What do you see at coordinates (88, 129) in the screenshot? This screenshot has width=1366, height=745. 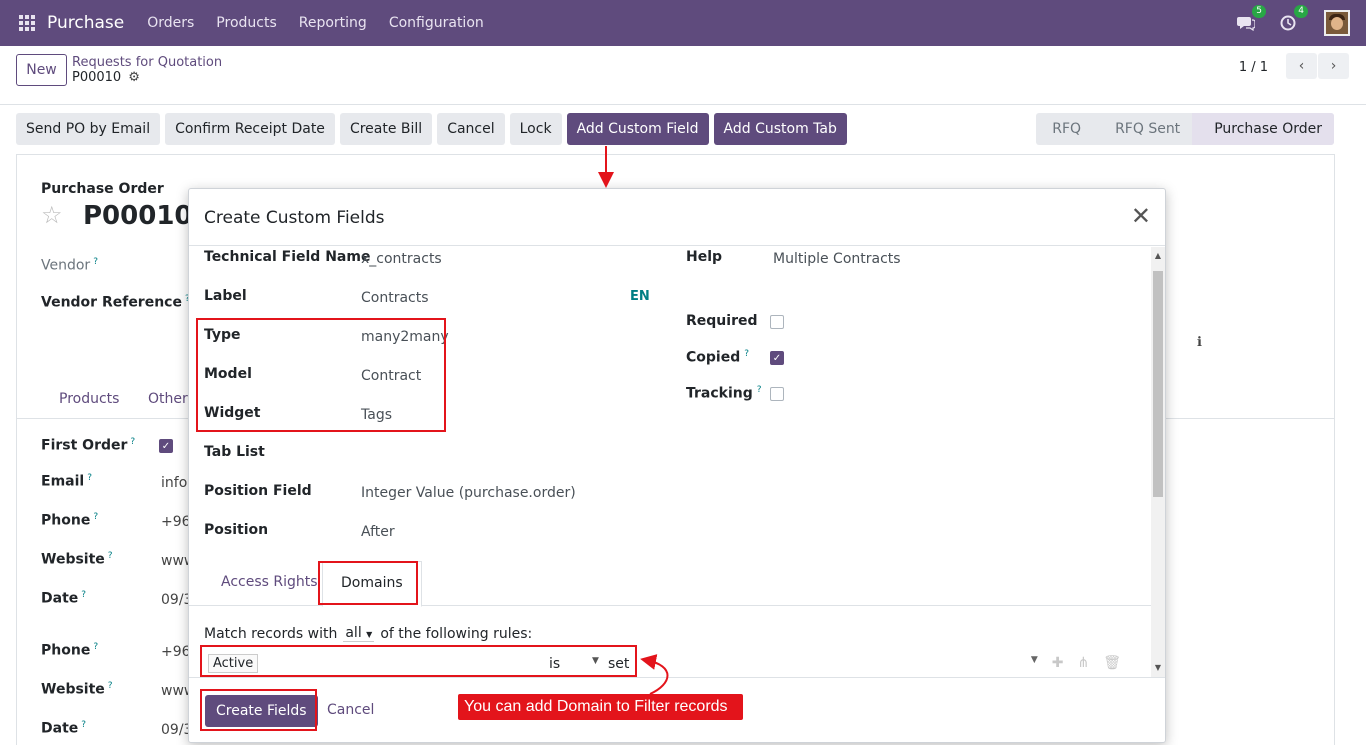 I see `send-po-button: Send PO by Email` at bounding box center [88, 129].